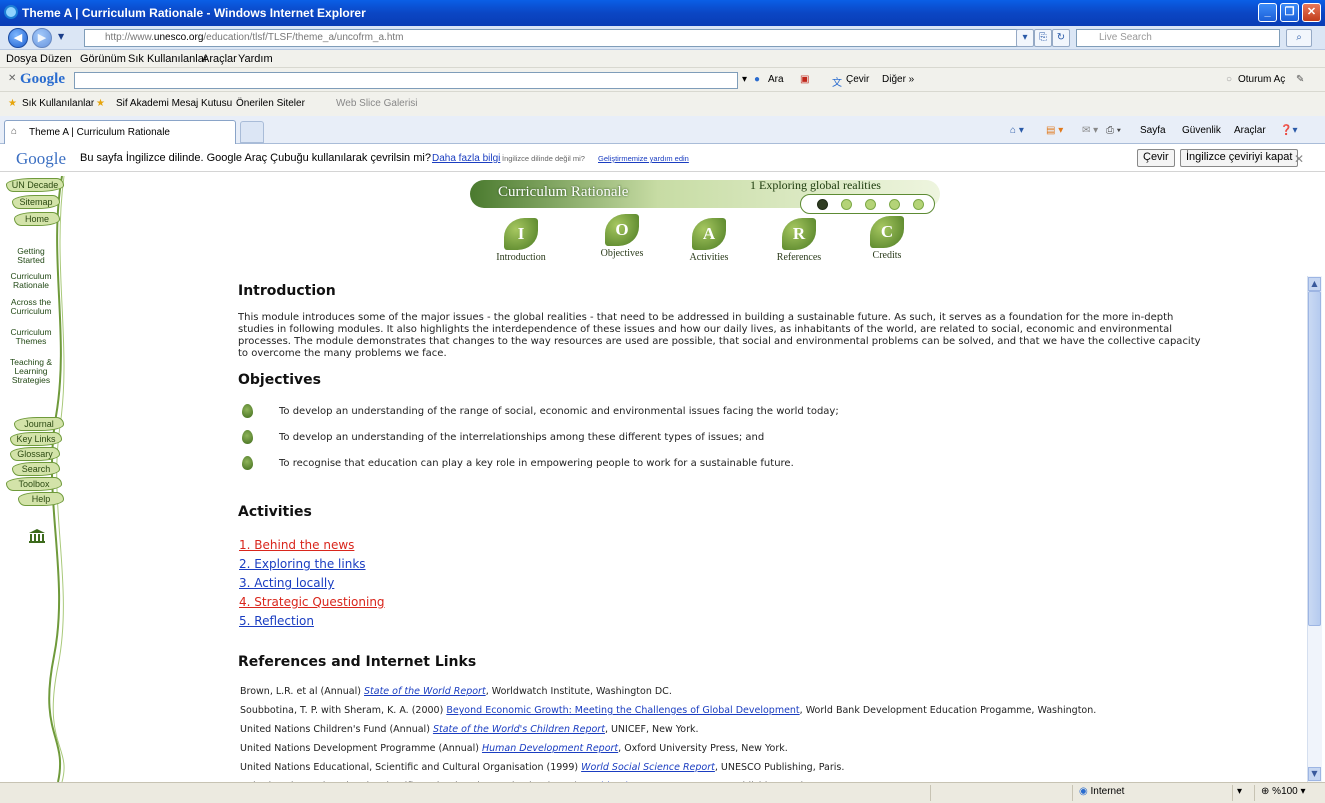 The image size is (1325, 803). I want to click on feeds-icon: ▤ ▾, so click(1054, 130).